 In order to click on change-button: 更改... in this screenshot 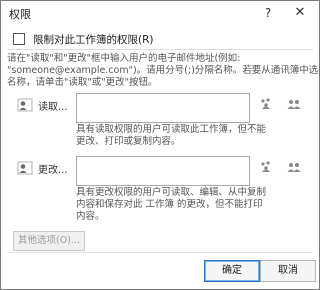, I will do `click(53, 168)`.